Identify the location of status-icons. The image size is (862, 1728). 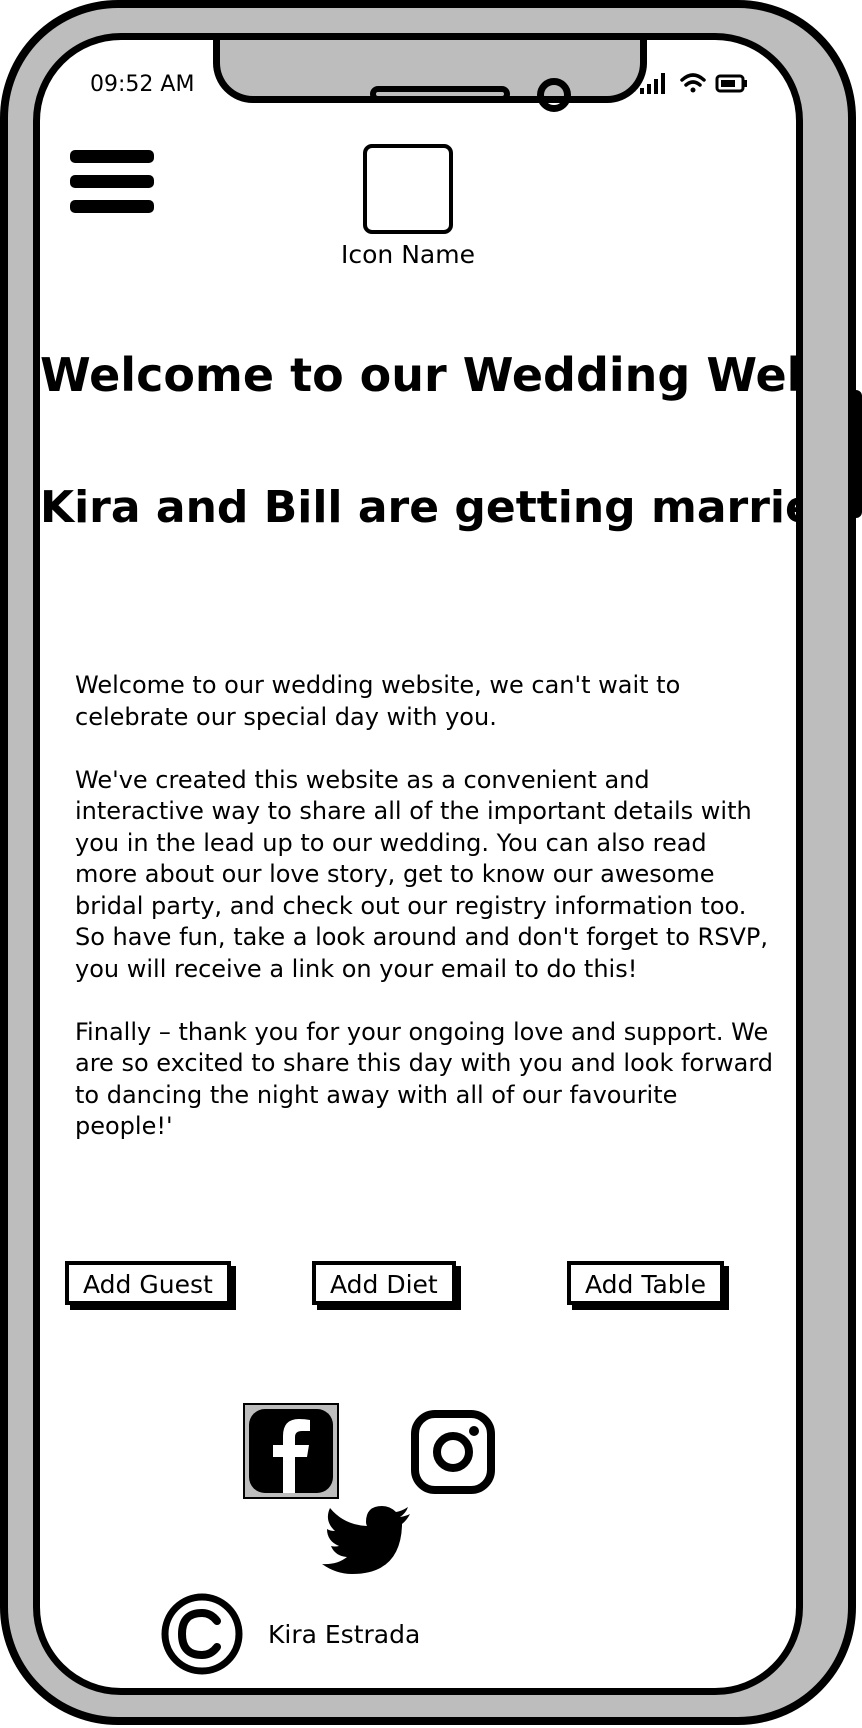
(693, 83).